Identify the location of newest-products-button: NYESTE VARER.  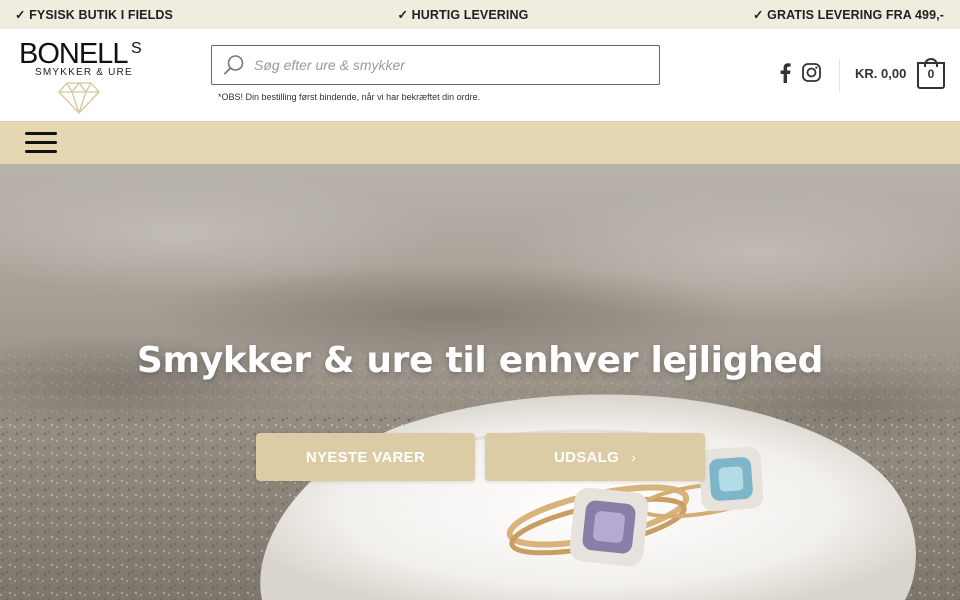
(365, 457).